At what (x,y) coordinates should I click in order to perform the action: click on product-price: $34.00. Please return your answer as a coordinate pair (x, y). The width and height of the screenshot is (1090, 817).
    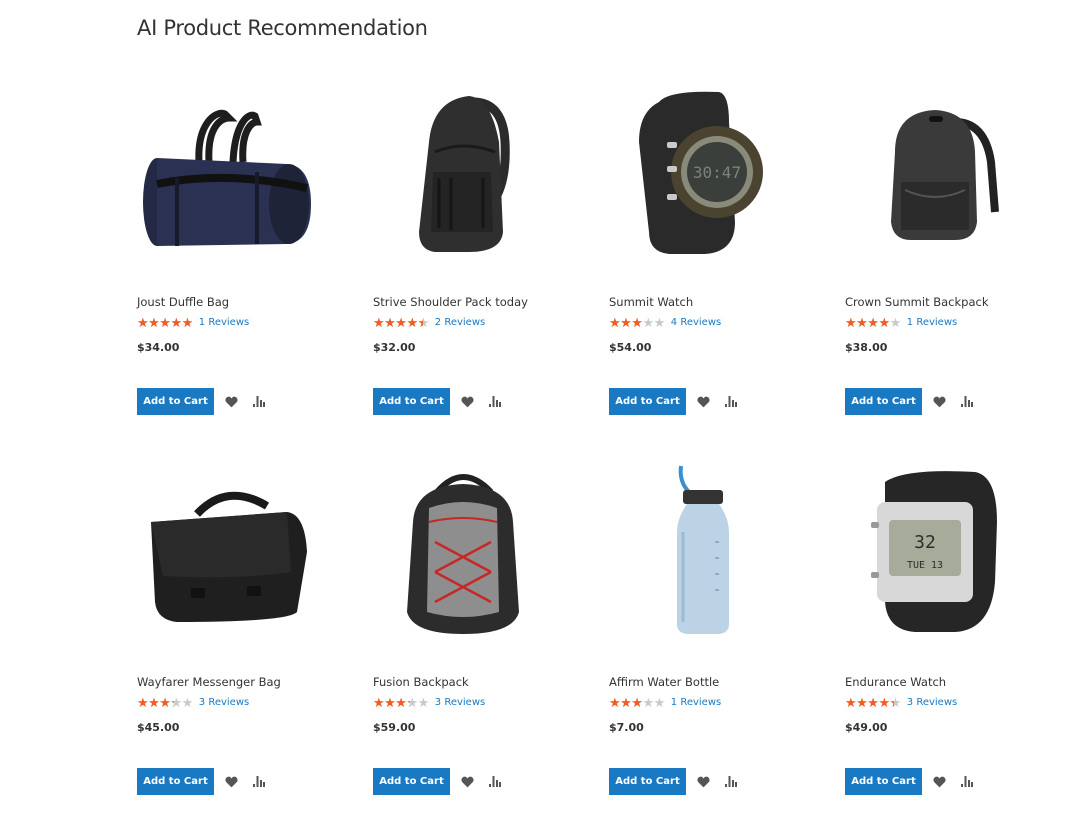
    Looking at the image, I should click on (158, 347).